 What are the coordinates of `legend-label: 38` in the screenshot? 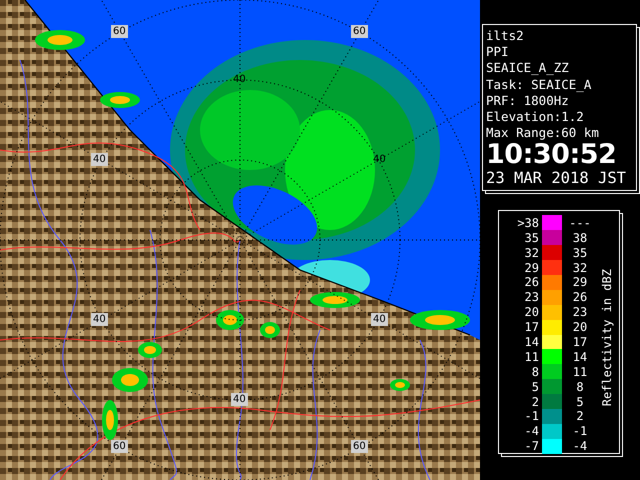 It's located at (580, 237).